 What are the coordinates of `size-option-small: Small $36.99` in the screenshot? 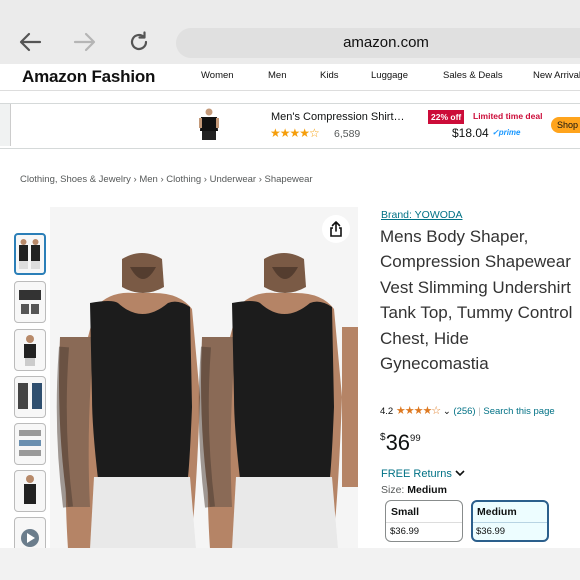 It's located at (424, 521).